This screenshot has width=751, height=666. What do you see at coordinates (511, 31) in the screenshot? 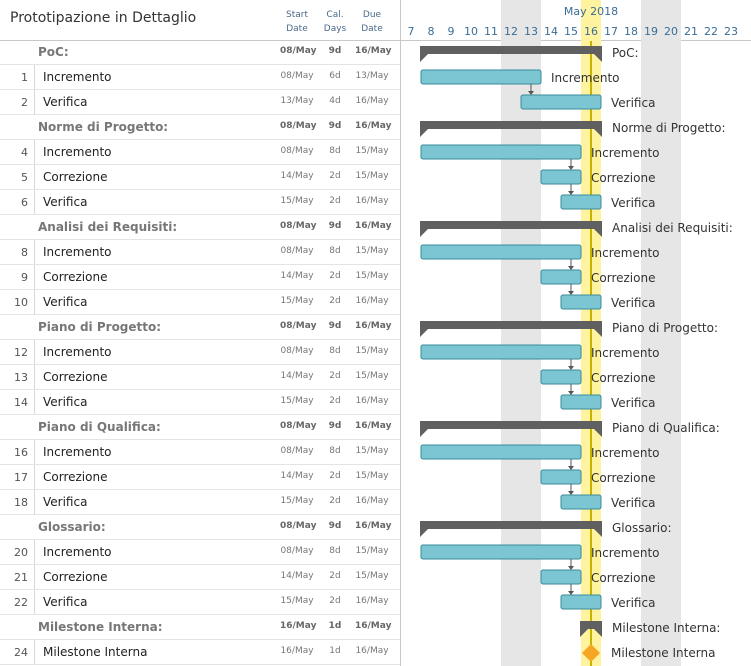
I see `day-tick-label: 12` at bounding box center [511, 31].